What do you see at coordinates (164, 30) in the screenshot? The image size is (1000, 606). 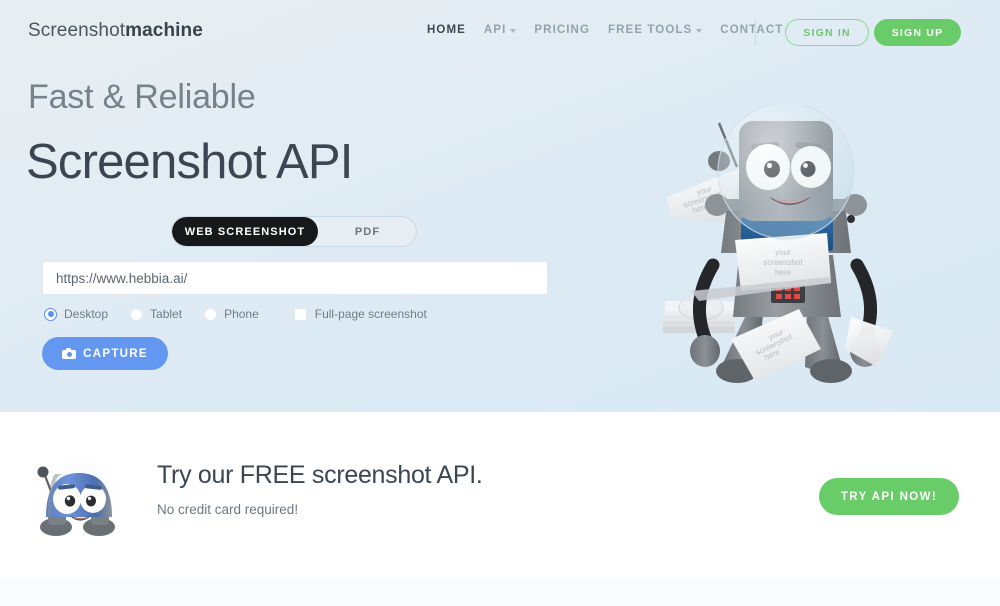 I see `logo-text-bold: machine` at bounding box center [164, 30].